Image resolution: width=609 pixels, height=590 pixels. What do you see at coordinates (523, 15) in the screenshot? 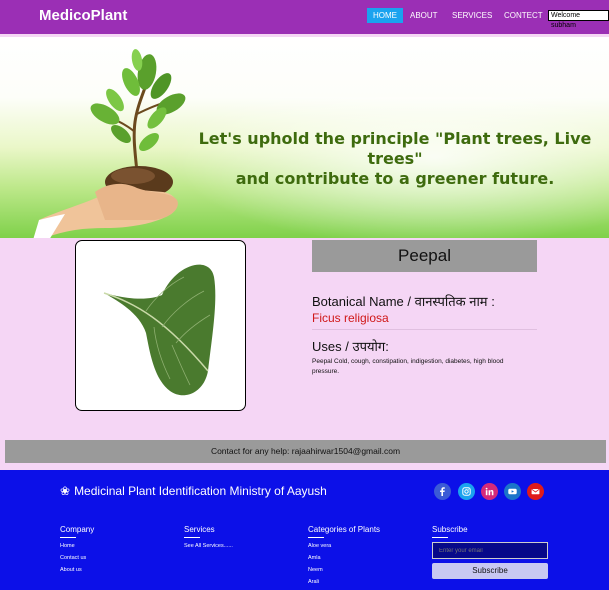
I see `nav-contect: CONTECT` at bounding box center [523, 15].